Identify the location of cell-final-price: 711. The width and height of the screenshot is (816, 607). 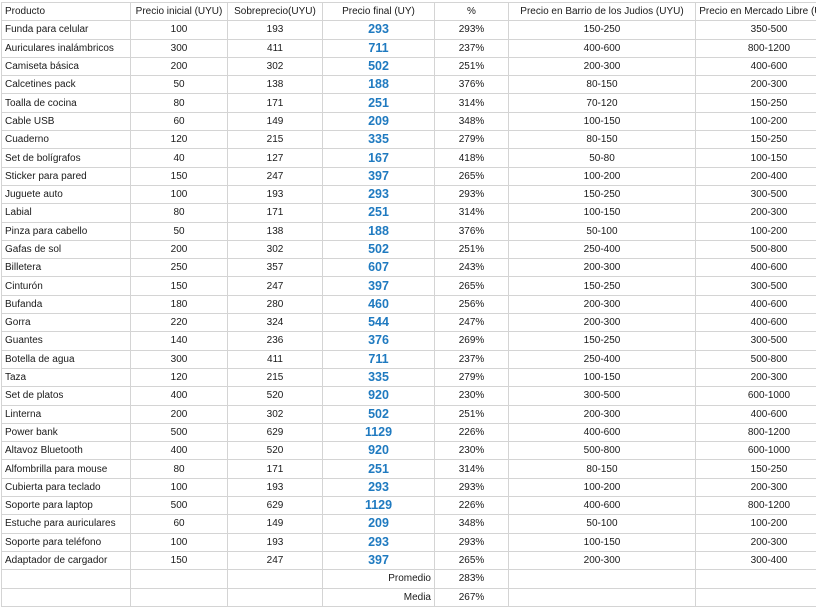
(379, 48).